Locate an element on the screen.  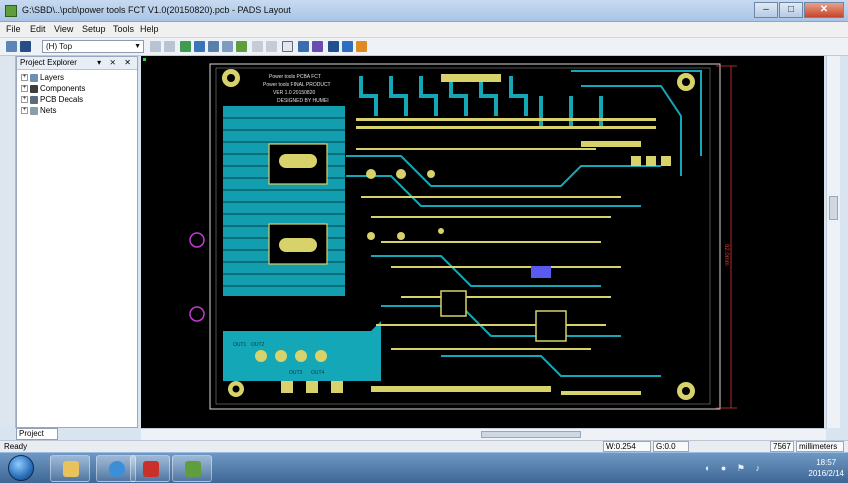
minimize-button: – is located at coordinates (766, 10).